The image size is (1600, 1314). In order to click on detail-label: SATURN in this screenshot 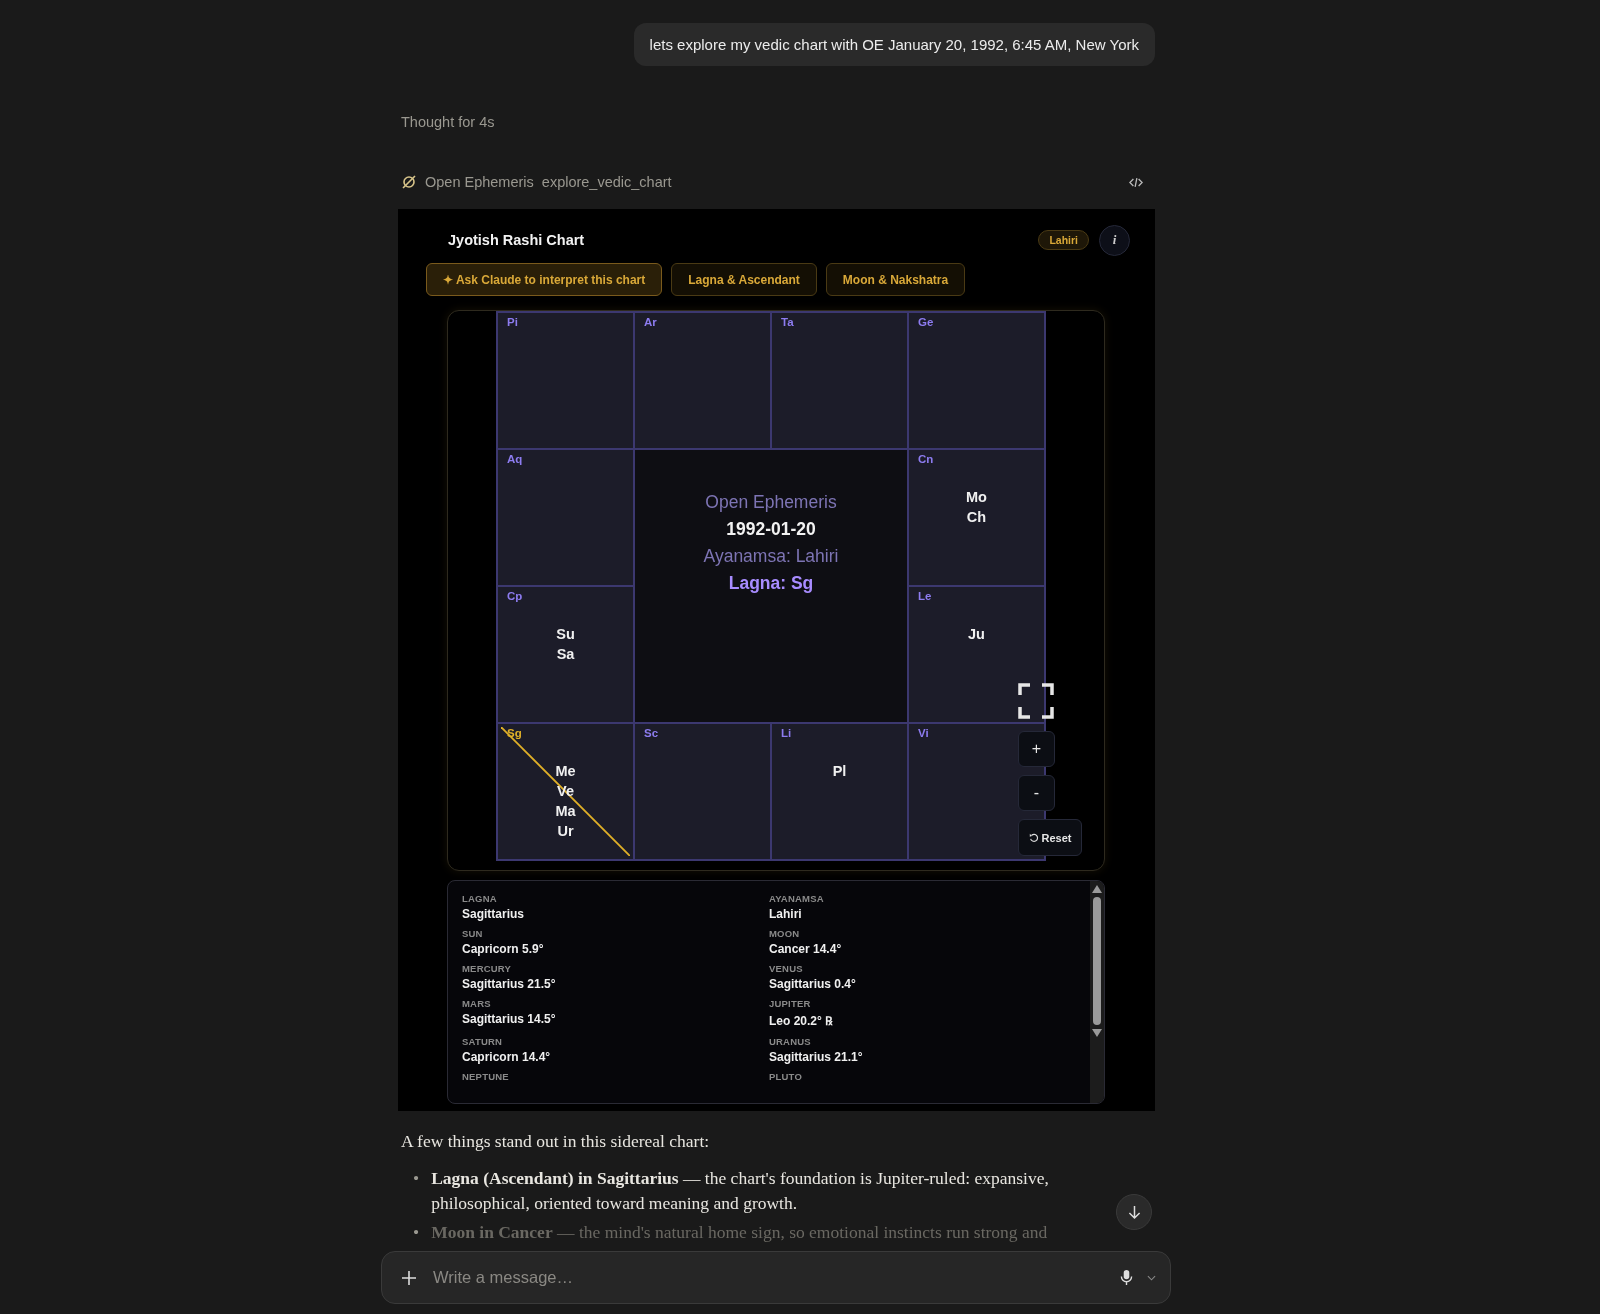, I will do `click(483, 1041)`.